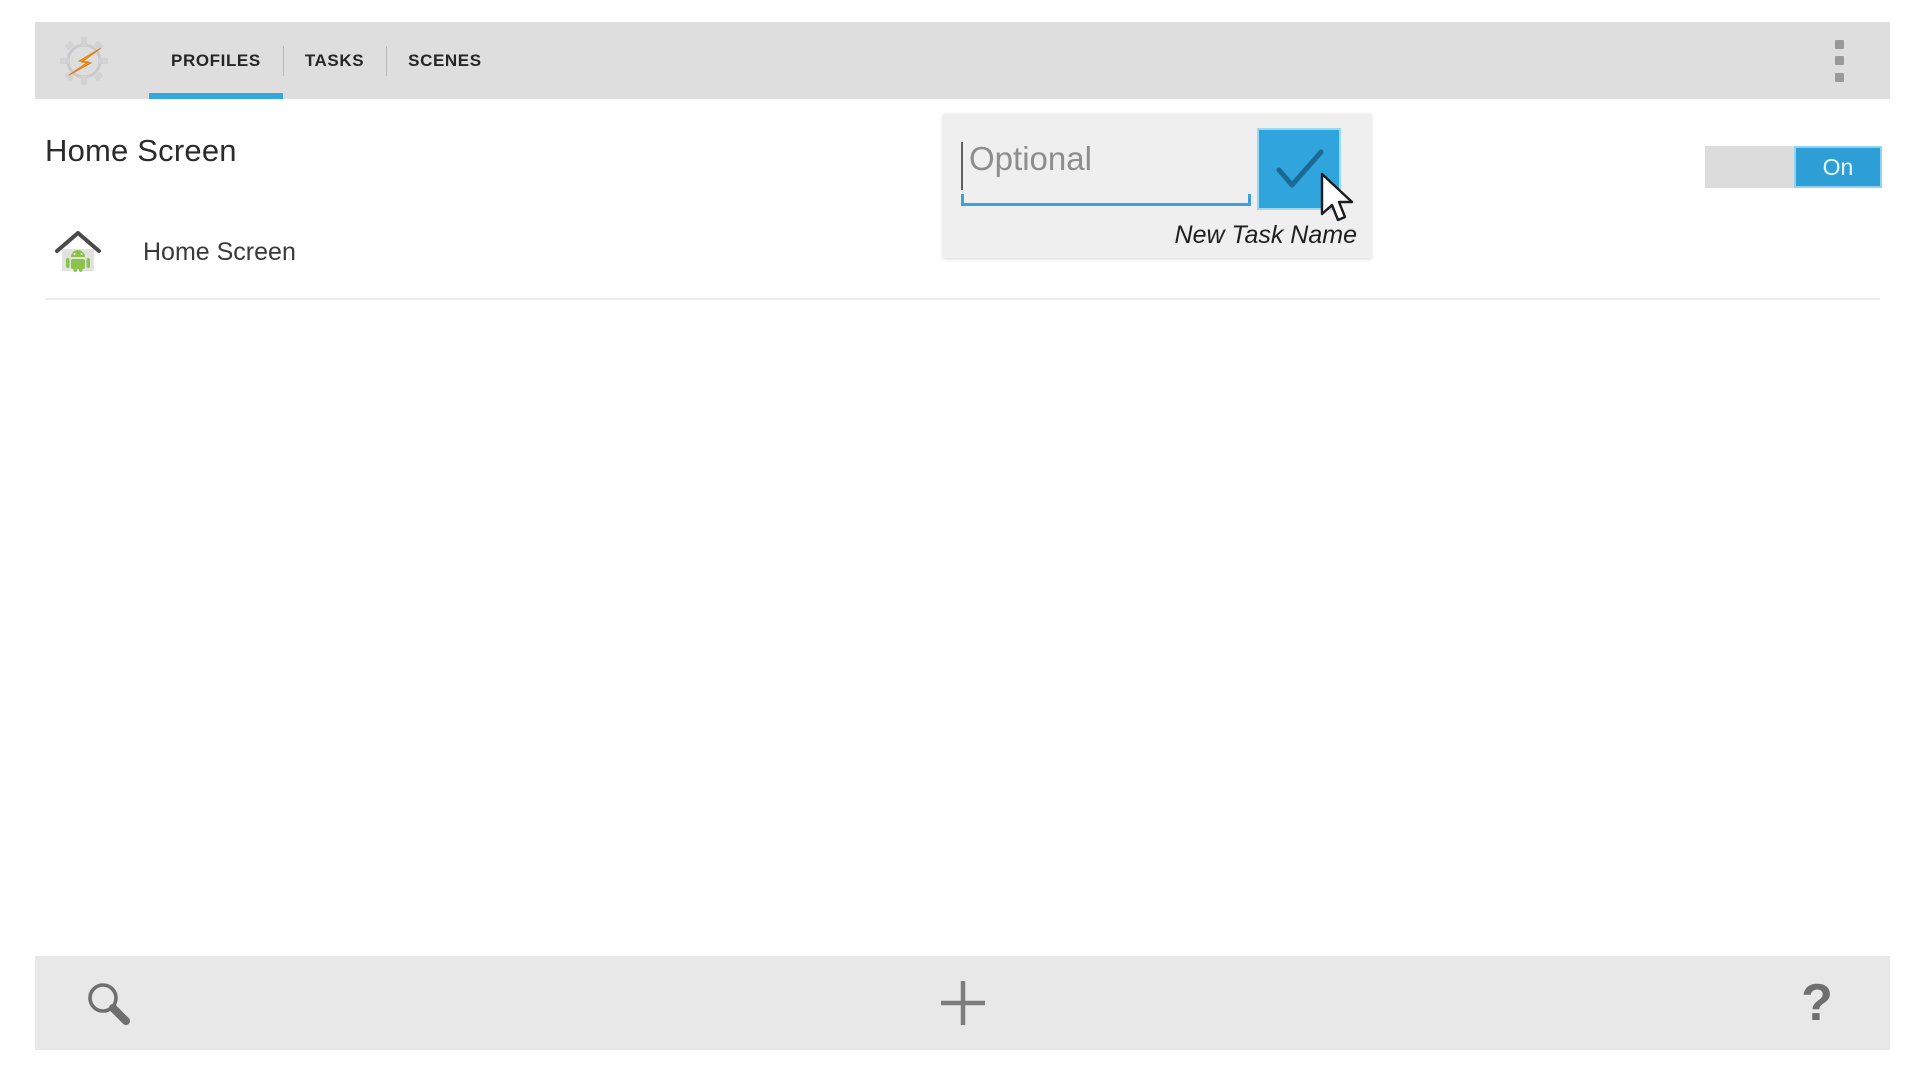 This screenshot has width=1920, height=1080. What do you see at coordinates (1106, 200) in the screenshot?
I see `input-underline` at bounding box center [1106, 200].